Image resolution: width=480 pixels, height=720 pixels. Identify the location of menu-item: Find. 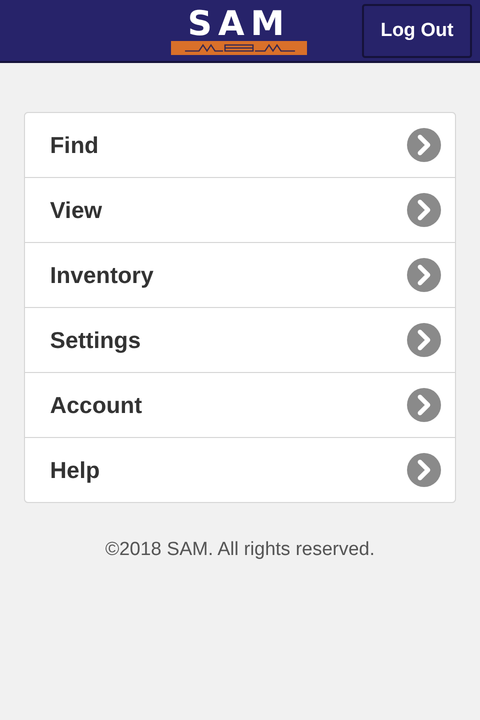
(240, 145).